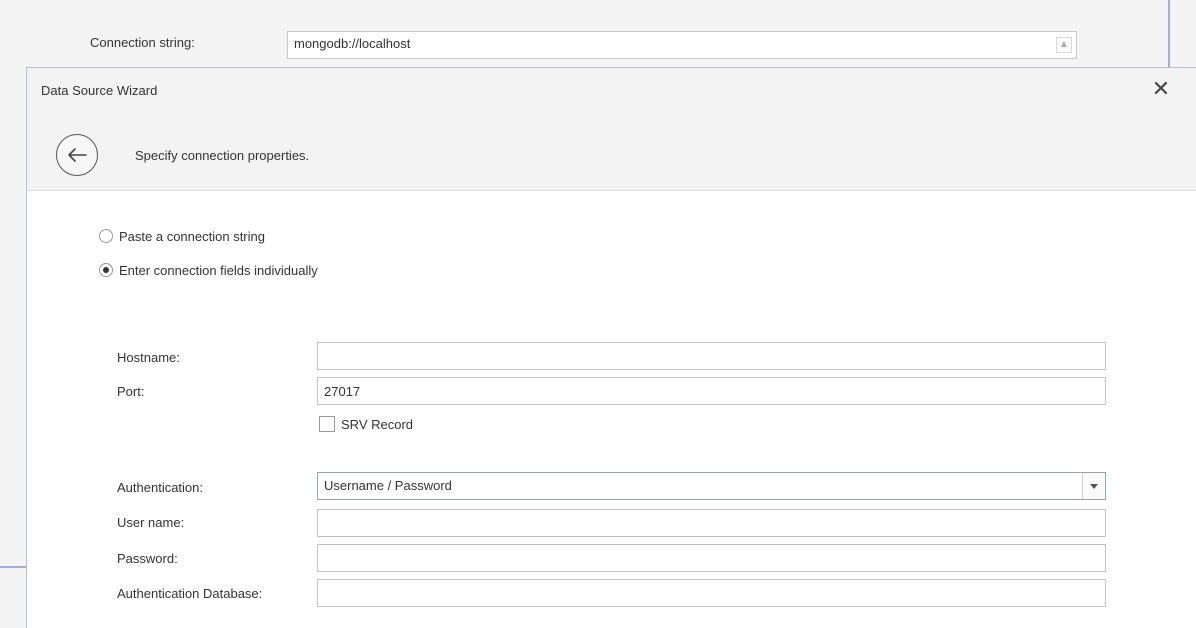  Describe the element at coordinates (388, 485) in the screenshot. I see `authentication-value: Username / Password` at that location.